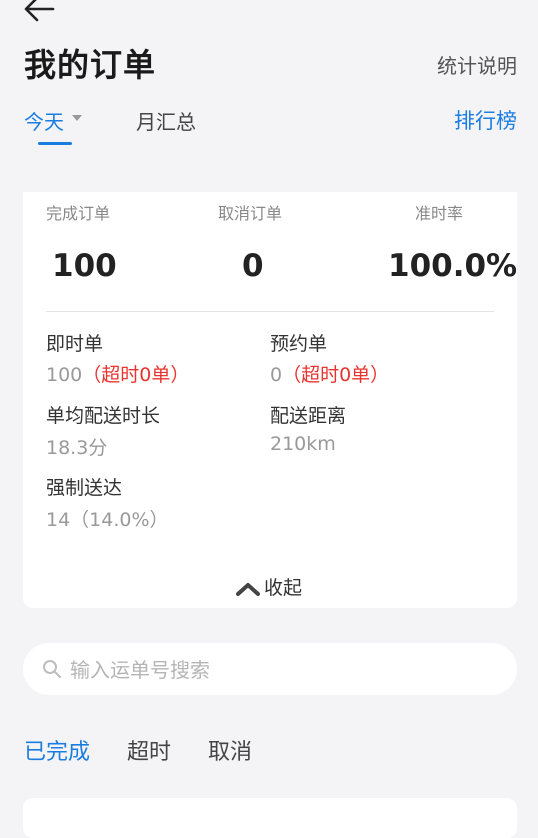 This screenshot has height=838, width=538. What do you see at coordinates (270, 818) in the screenshot?
I see `order-list-card` at bounding box center [270, 818].